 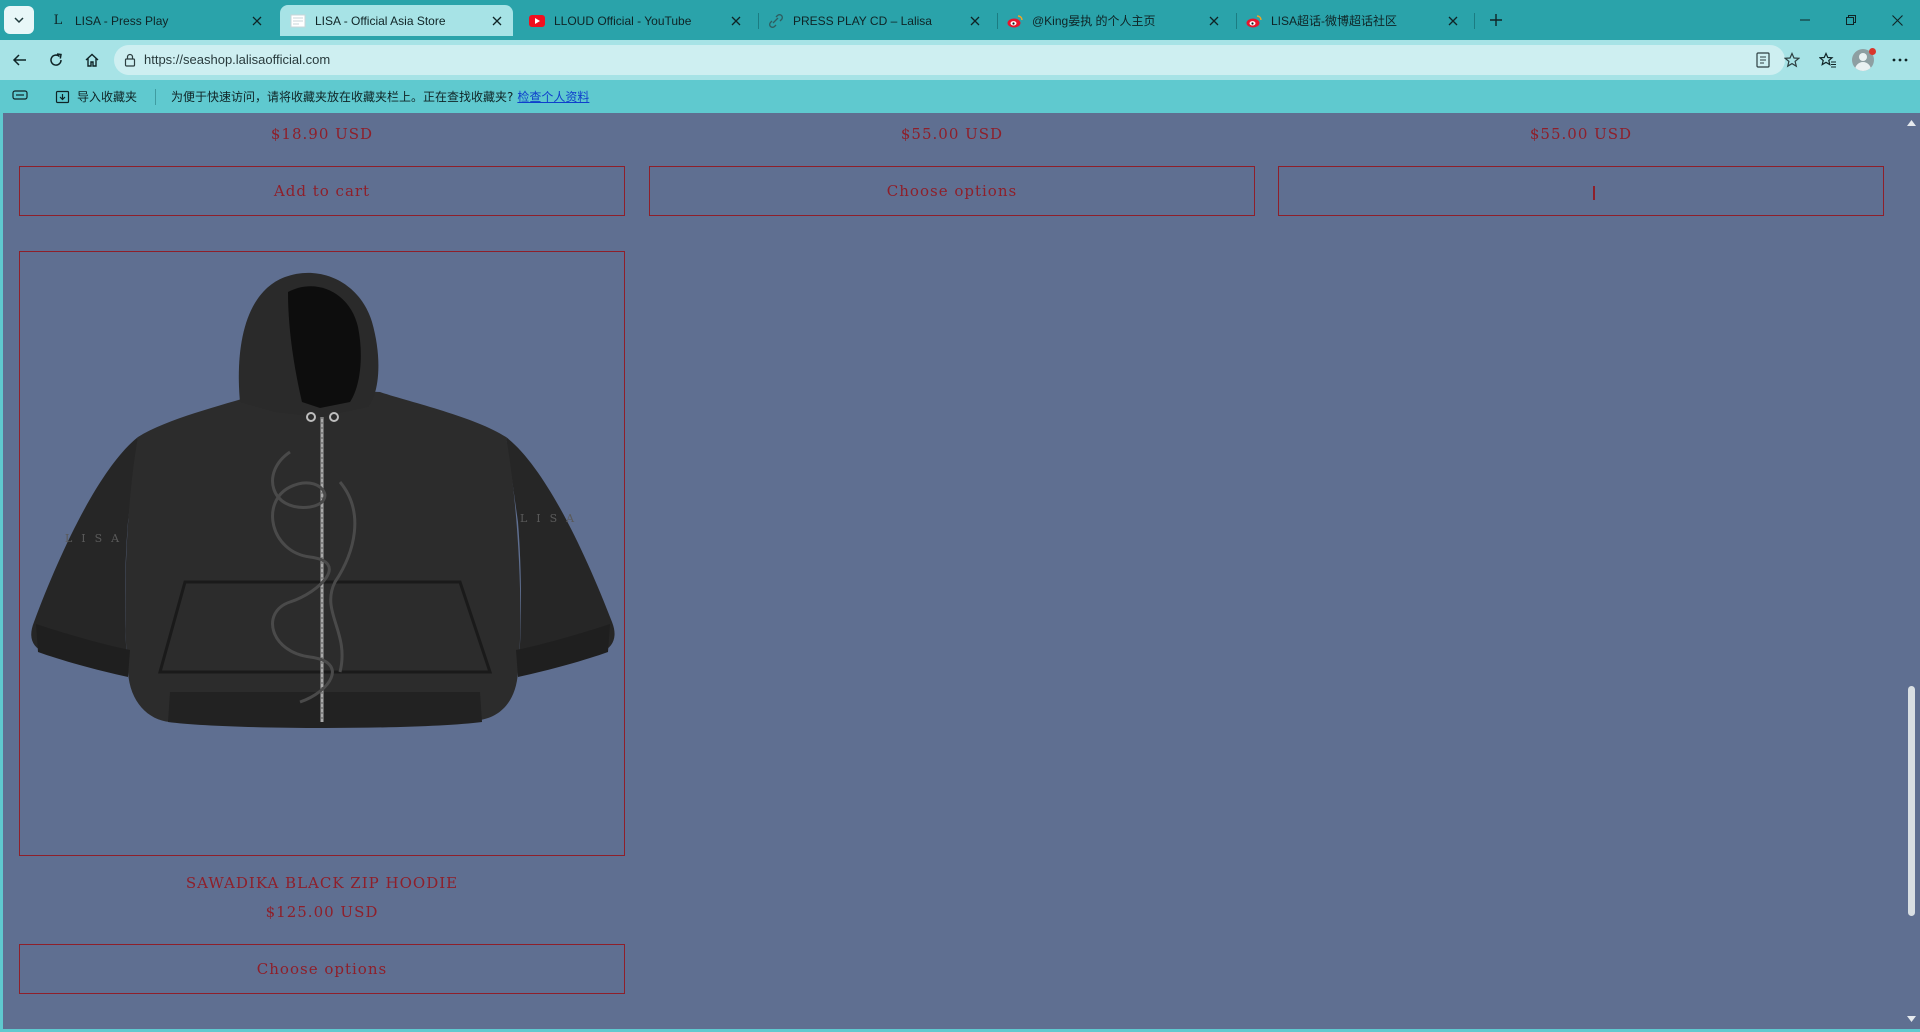 I want to click on product-title: SAWADIKA BLACK ZIP HOODIE, so click(x=322, y=883).